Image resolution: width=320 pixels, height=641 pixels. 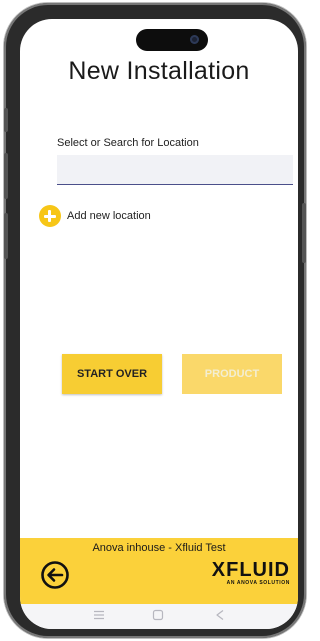 I want to click on logo-tagline: AN ANOVA SOLUTION, so click(x=258, y=583).